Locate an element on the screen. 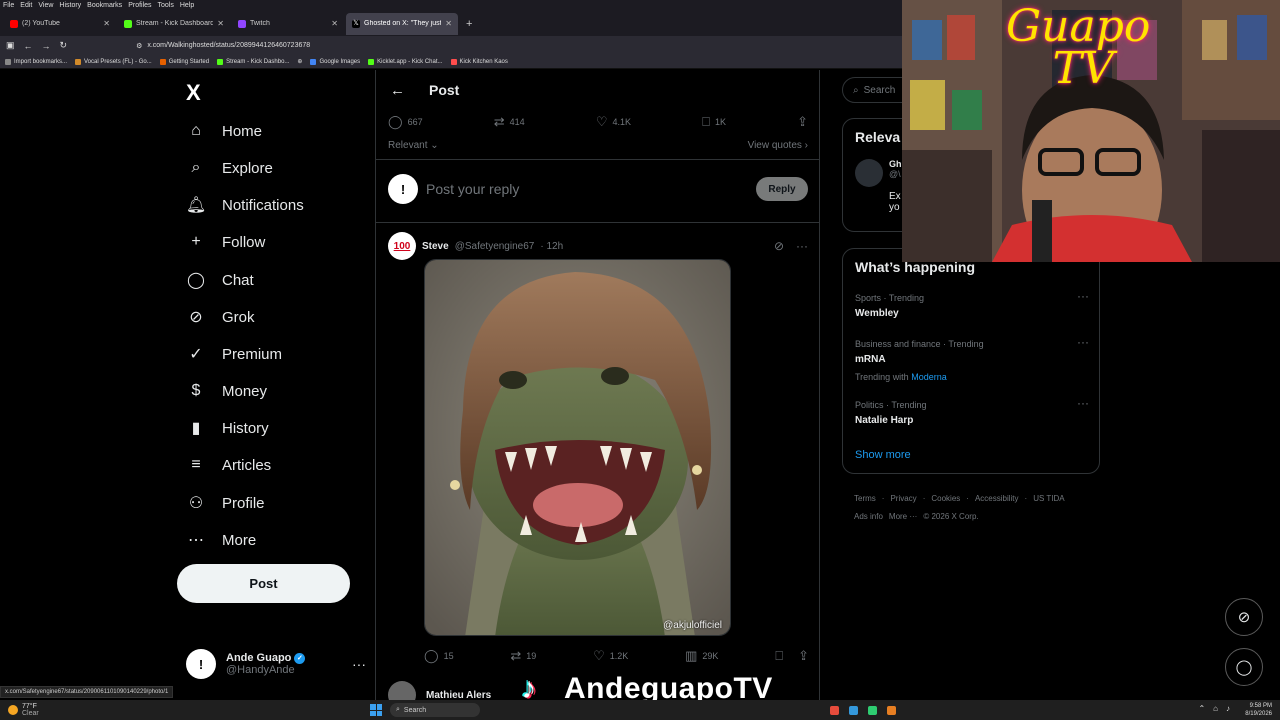  tweet-author-name: Steve is located at coordinates (435, 246).